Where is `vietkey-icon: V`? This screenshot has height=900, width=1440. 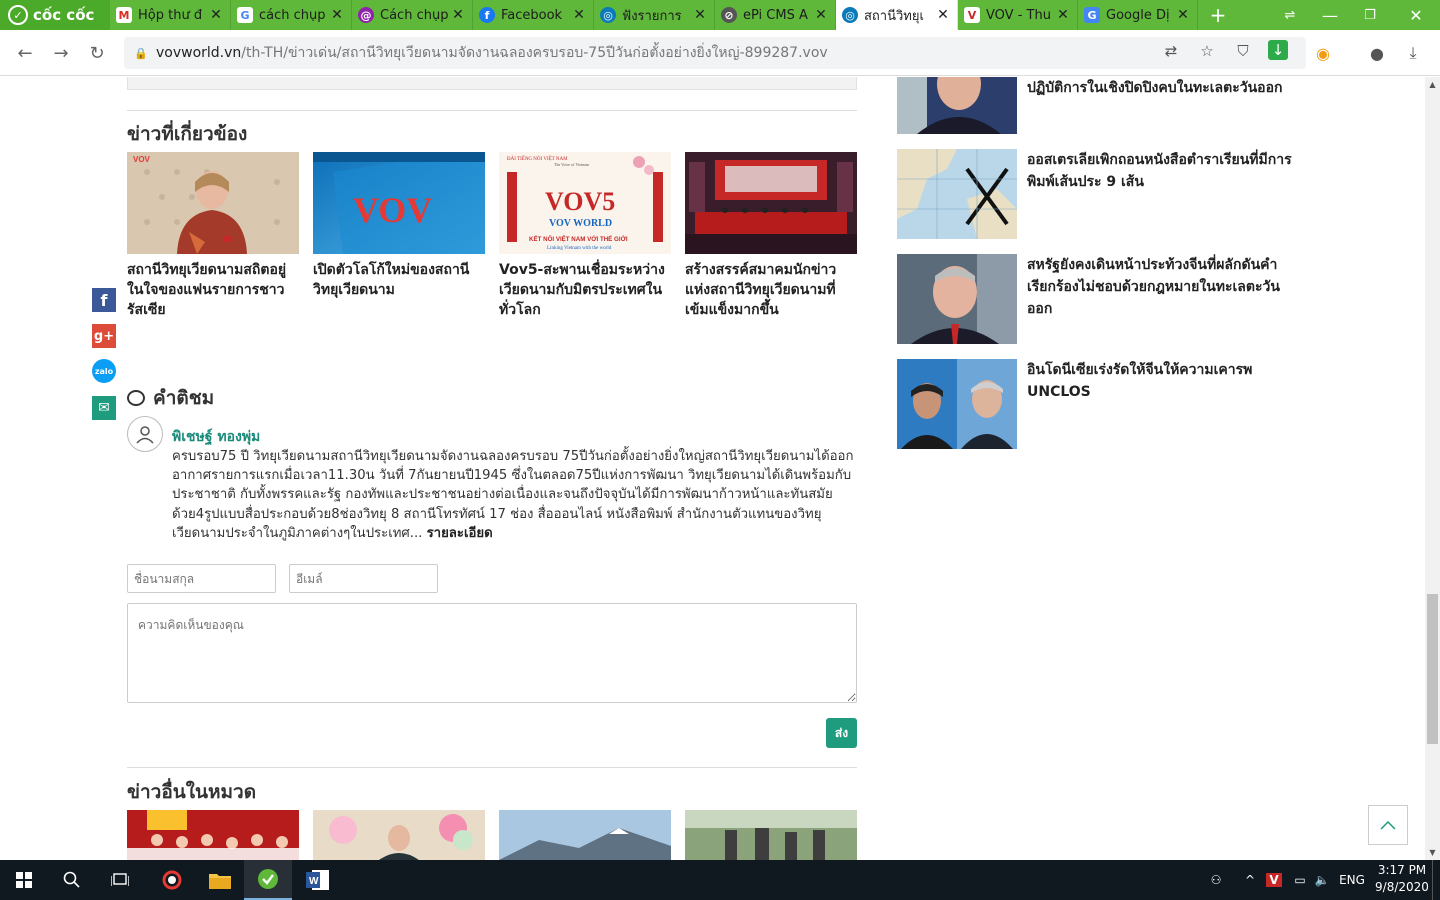
vietkey-icon: V is located at coordinates (1274, 880).